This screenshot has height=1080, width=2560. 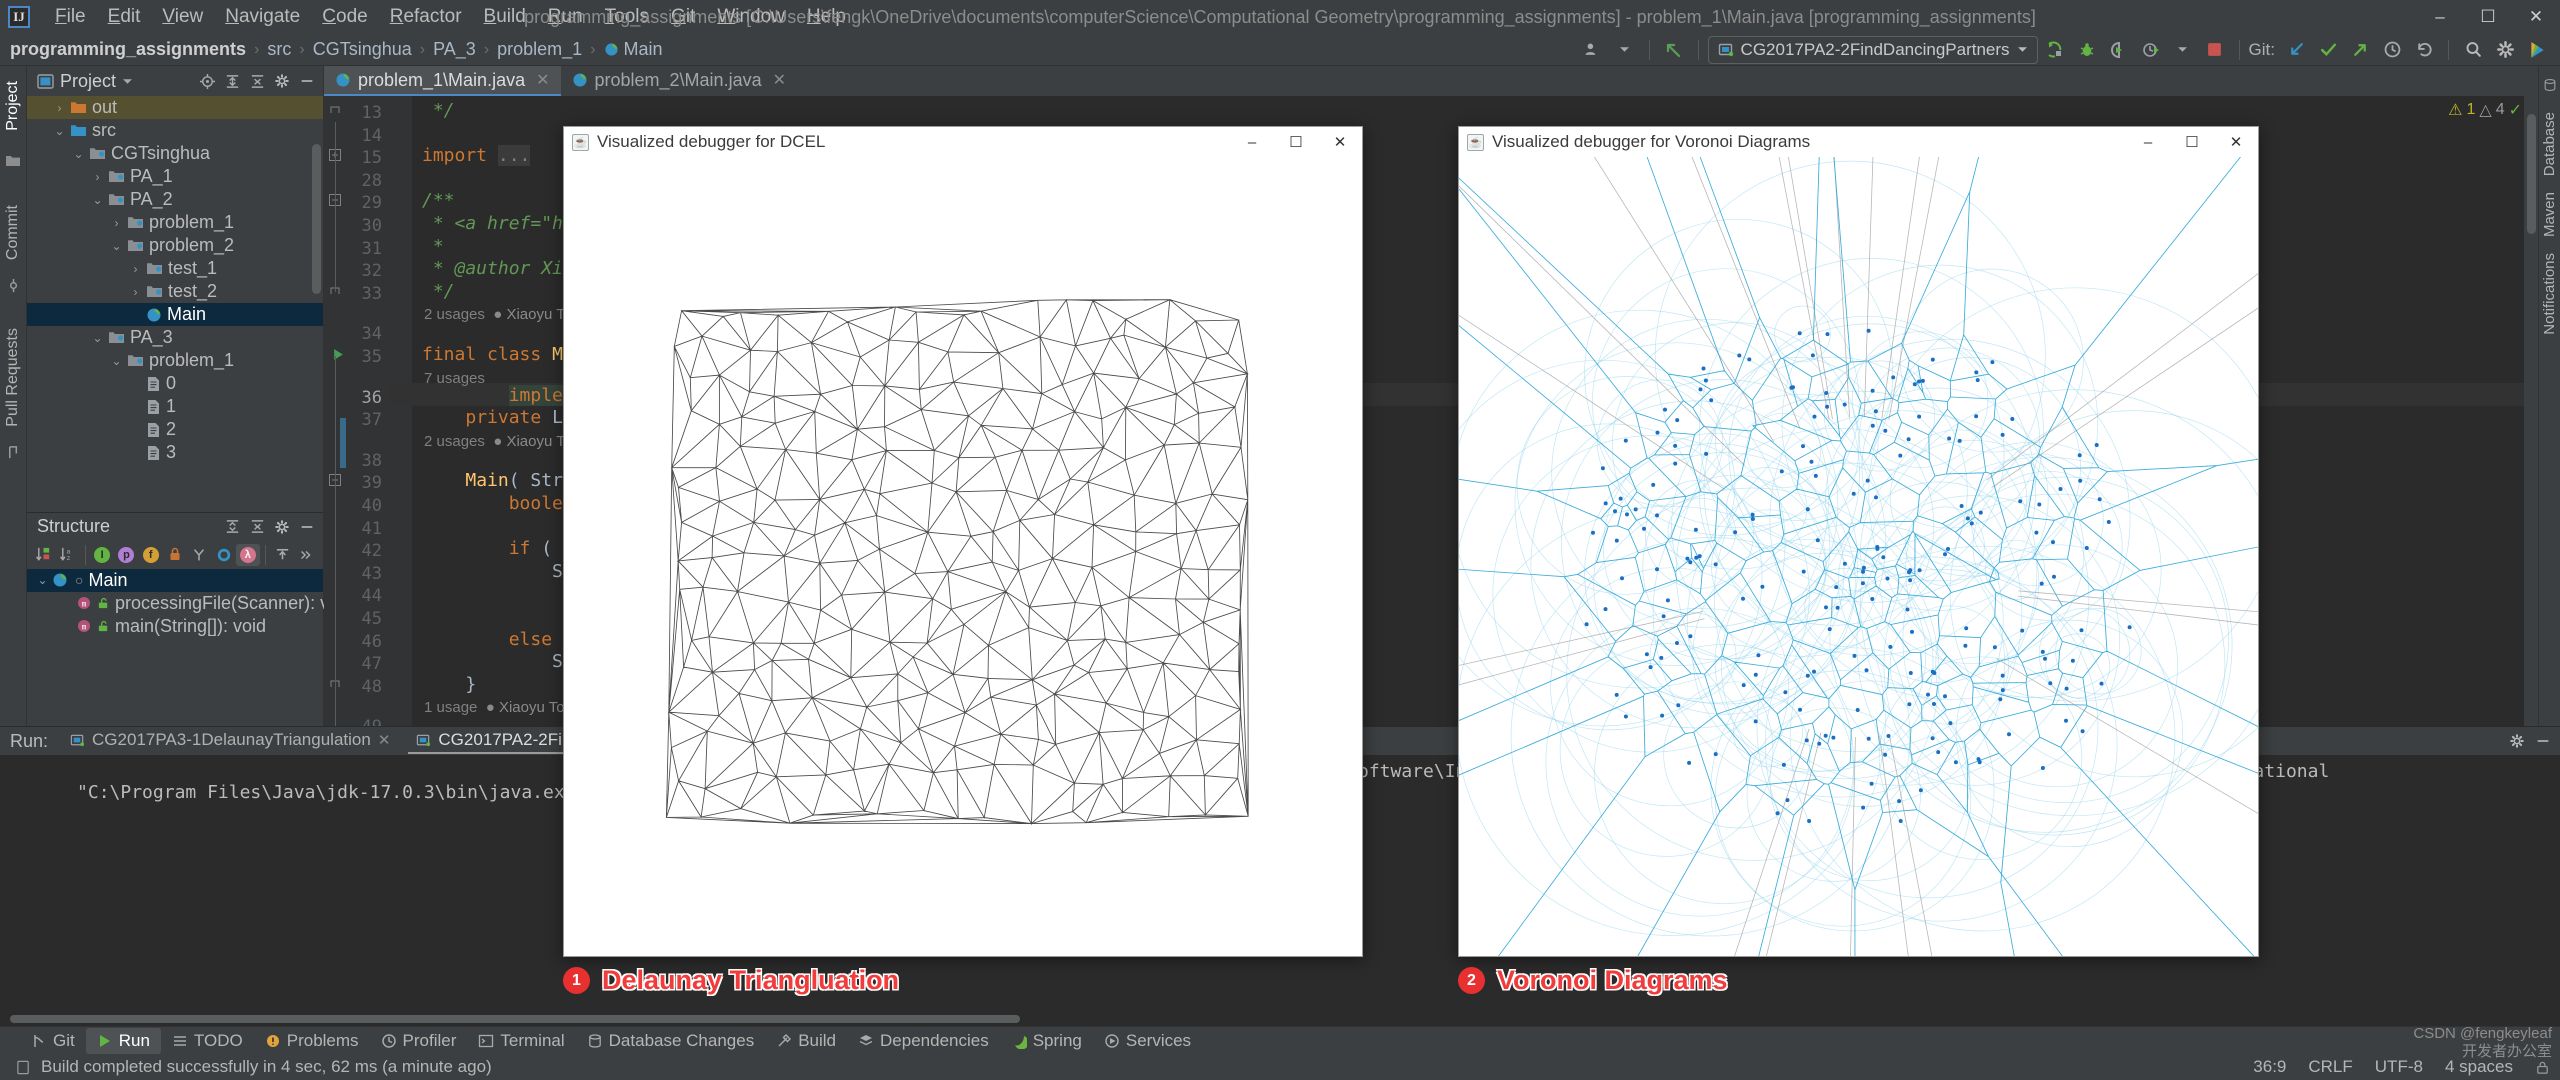 What do you see at coordinates (2119, 50) in the screenshot?
I see `run-coverage-icon` at bounding box center [2119, 50].